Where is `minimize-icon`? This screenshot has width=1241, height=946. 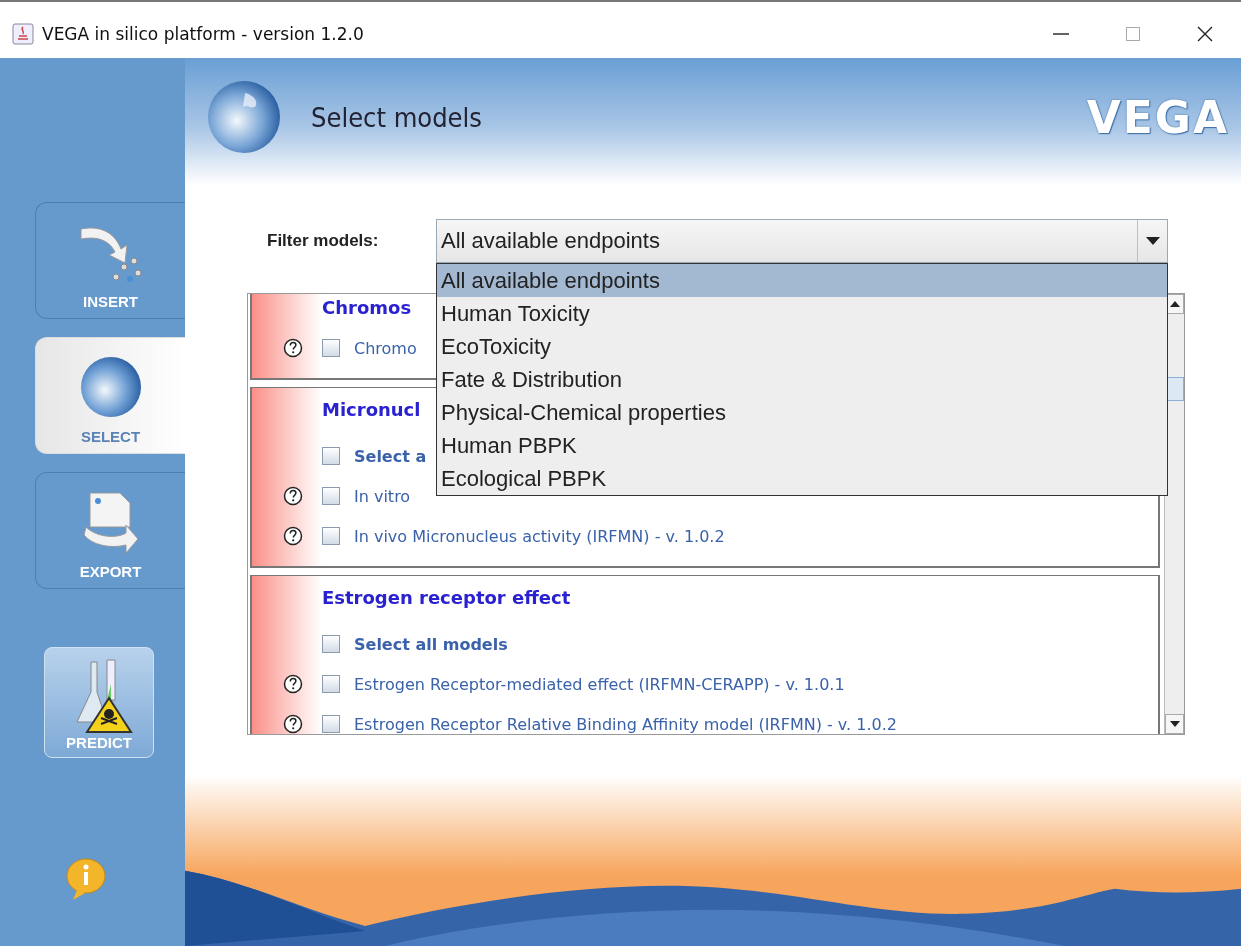 minimize-icon is located at coordinates (1061, 34).